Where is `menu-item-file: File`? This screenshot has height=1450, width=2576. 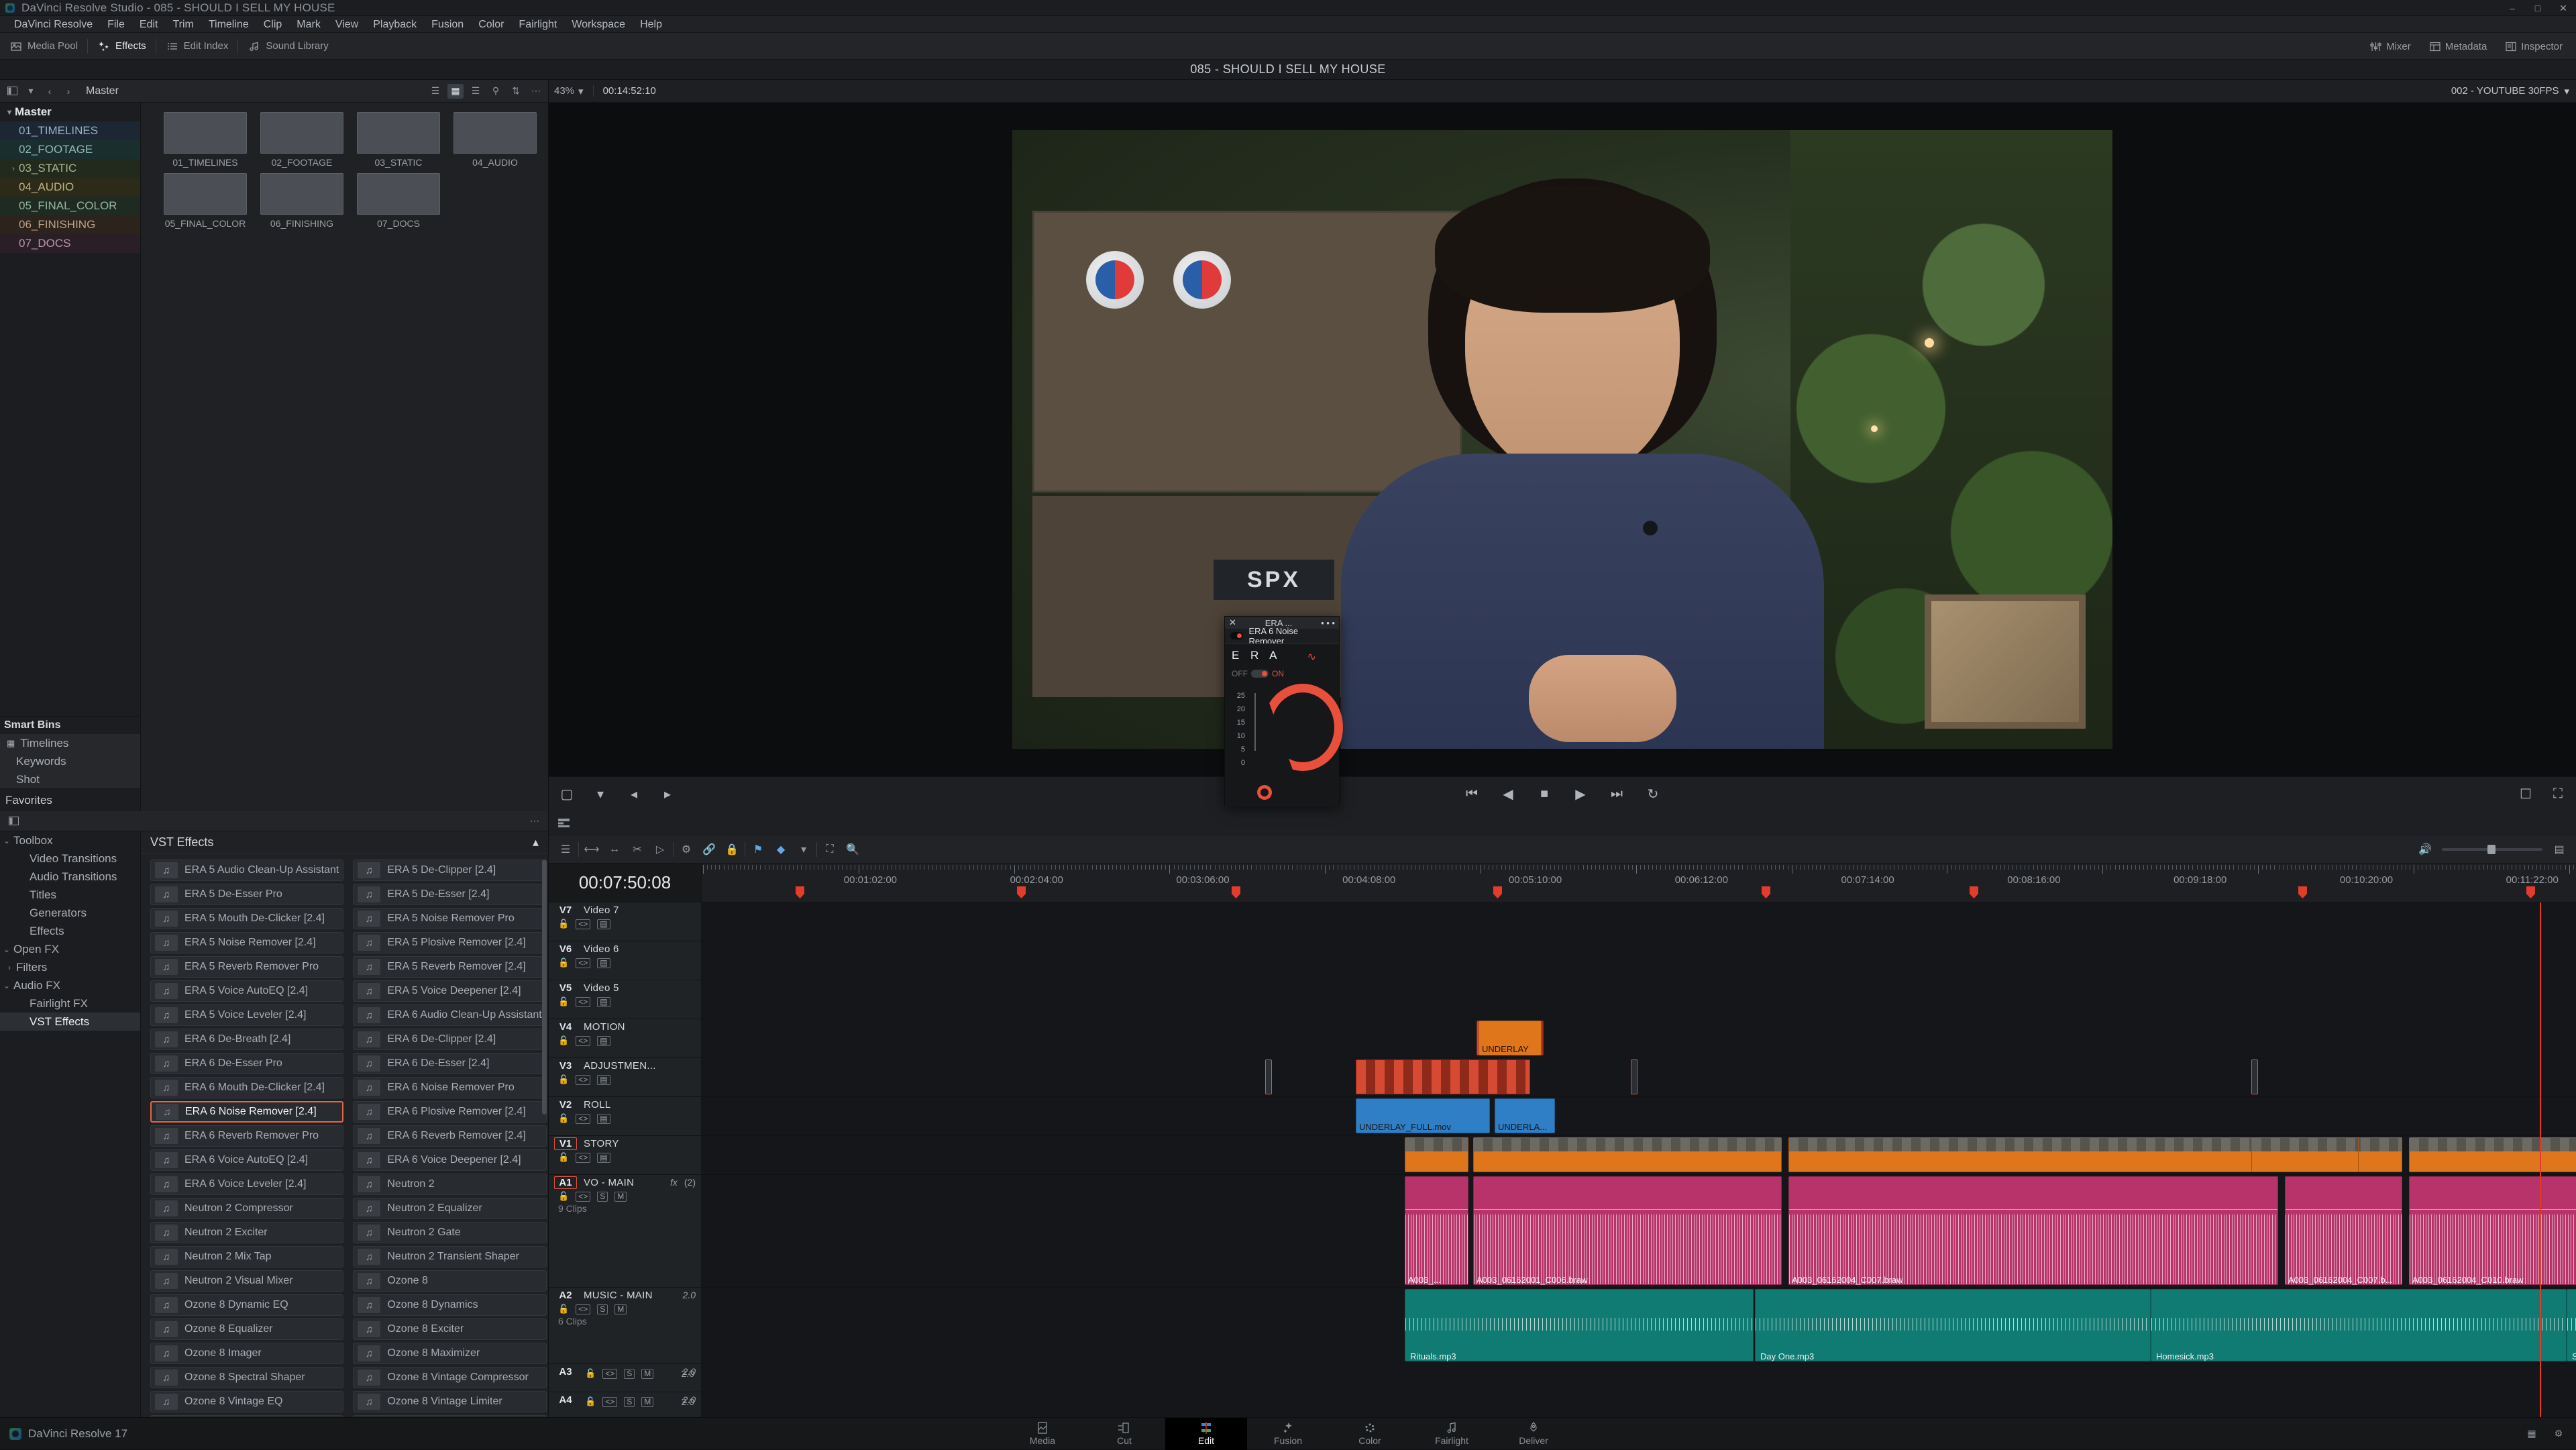 menu-item-file: File is located at coordinates (116, 24).